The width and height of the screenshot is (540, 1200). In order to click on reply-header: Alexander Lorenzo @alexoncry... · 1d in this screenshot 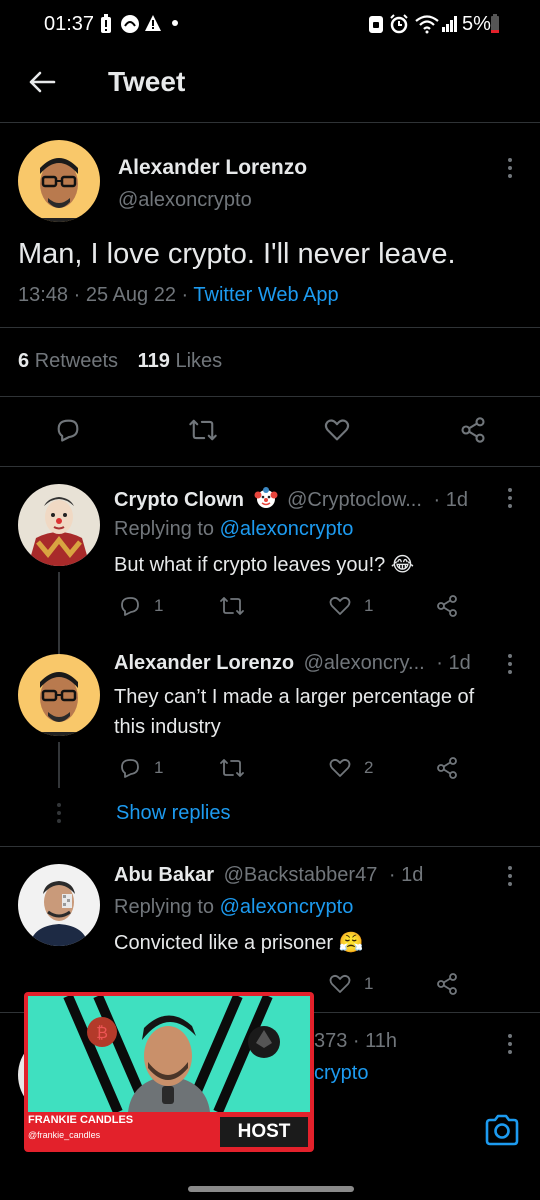, I will do `click(292, 663)`.